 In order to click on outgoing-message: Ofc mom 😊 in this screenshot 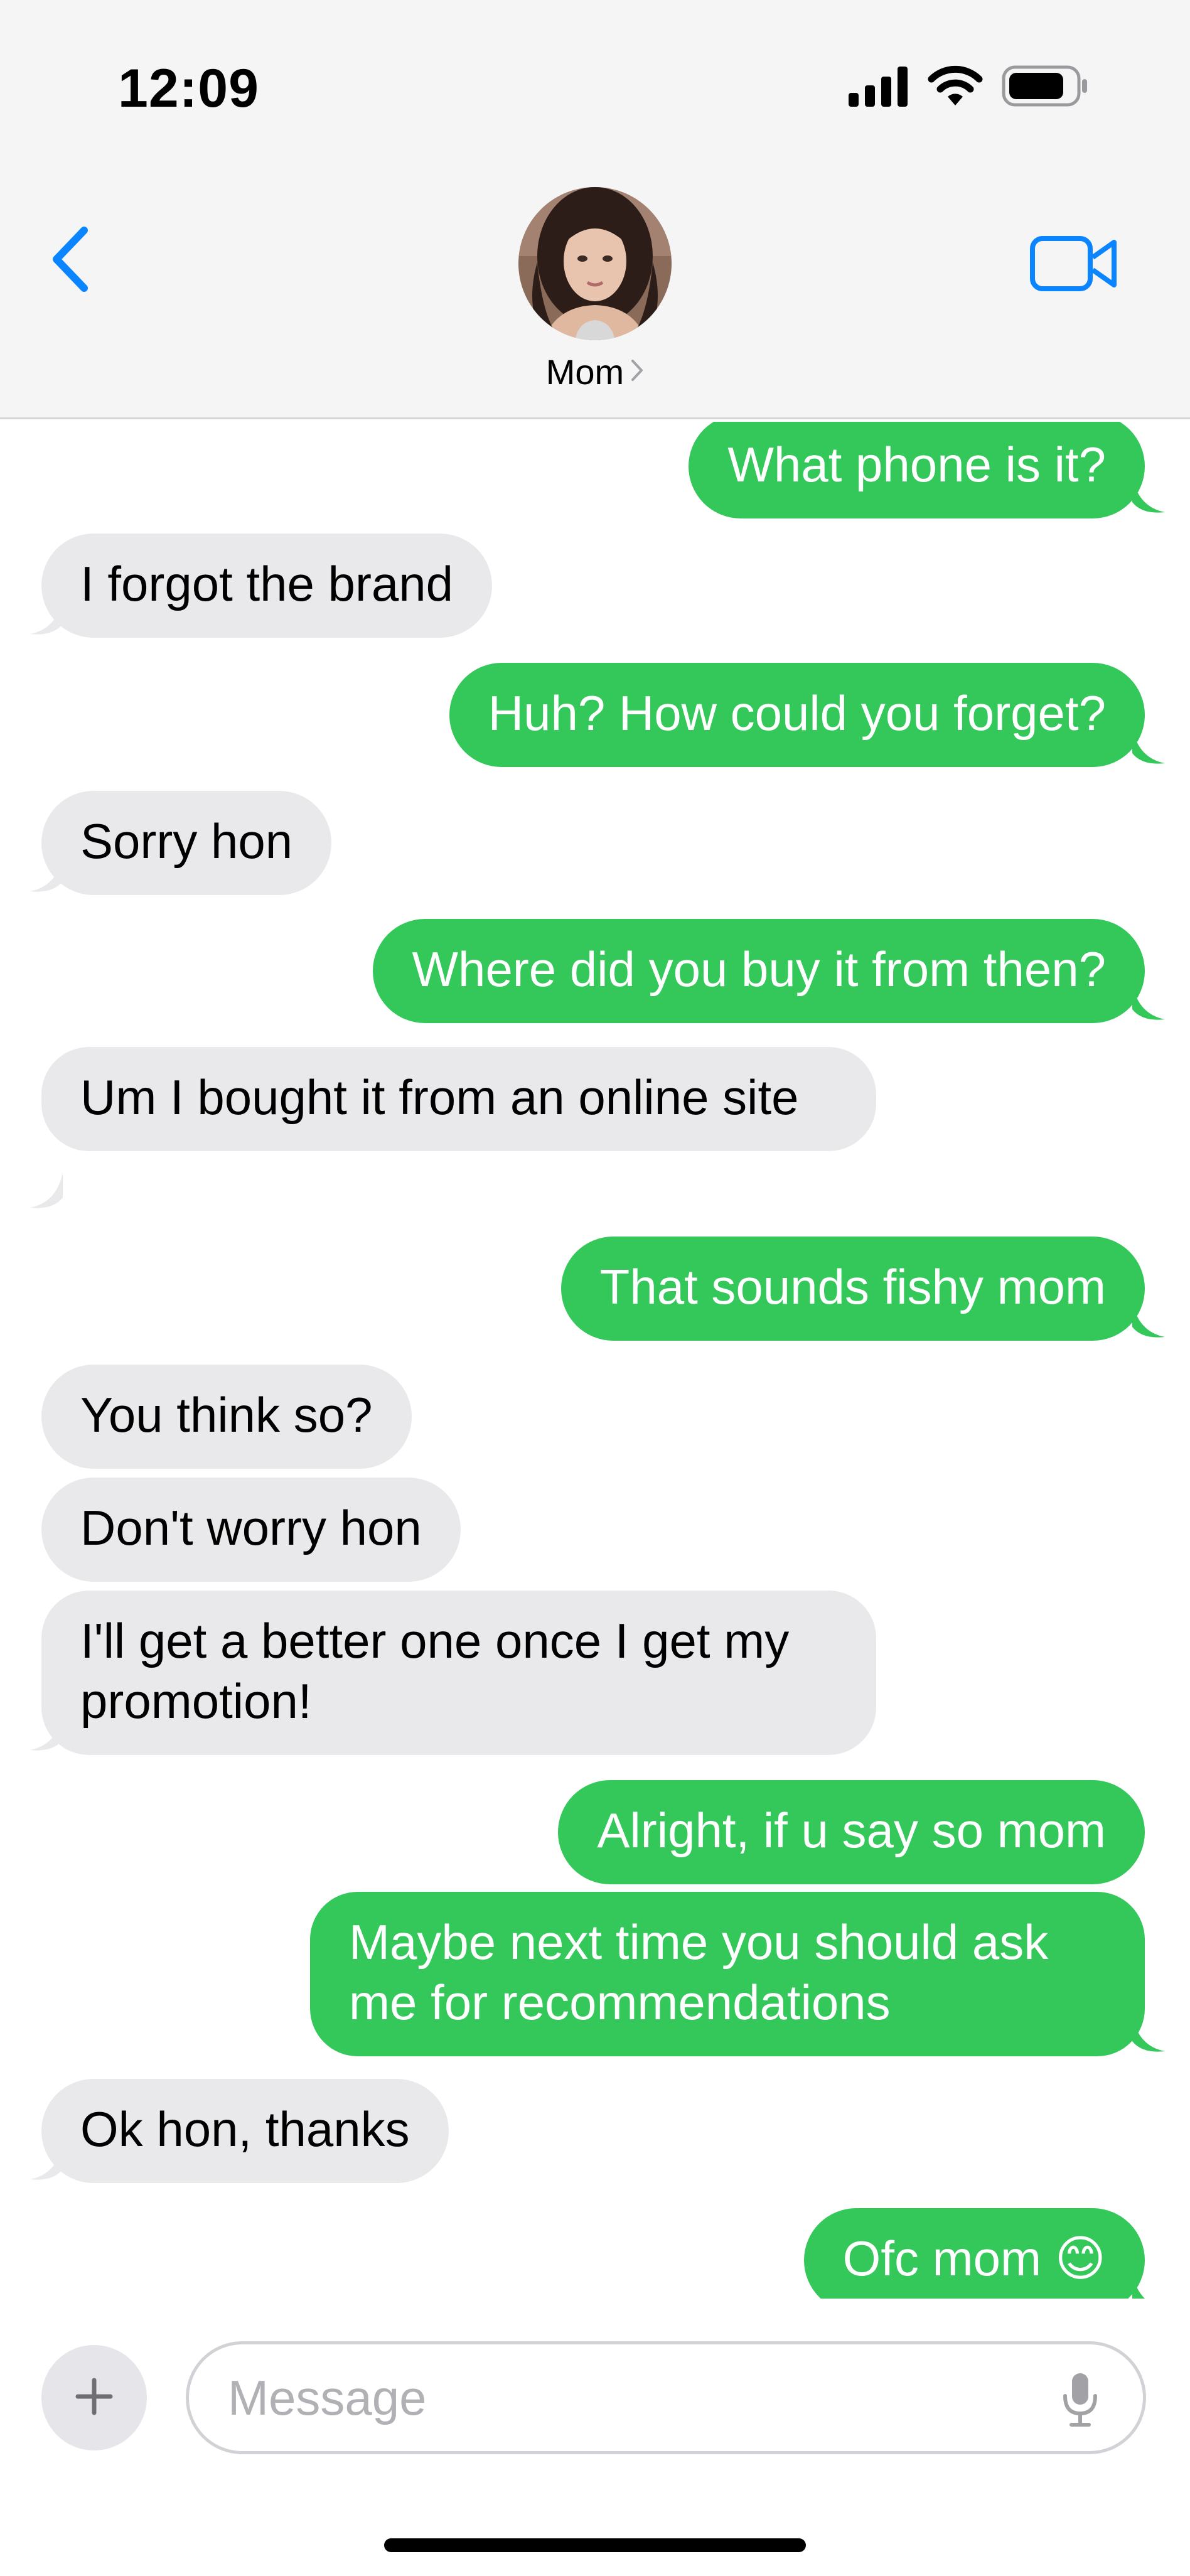, I will do `click(974, 2253)`.